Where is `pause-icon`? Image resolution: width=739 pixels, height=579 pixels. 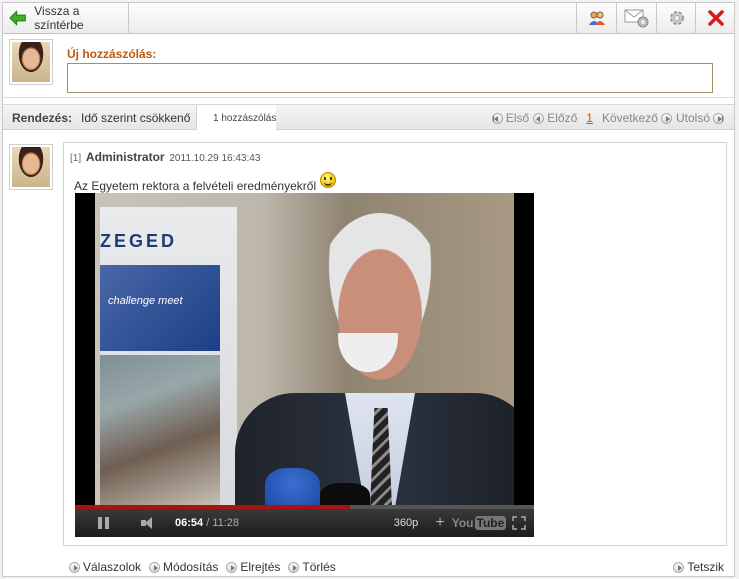 pause-icon is located at coordinates (104, 523).